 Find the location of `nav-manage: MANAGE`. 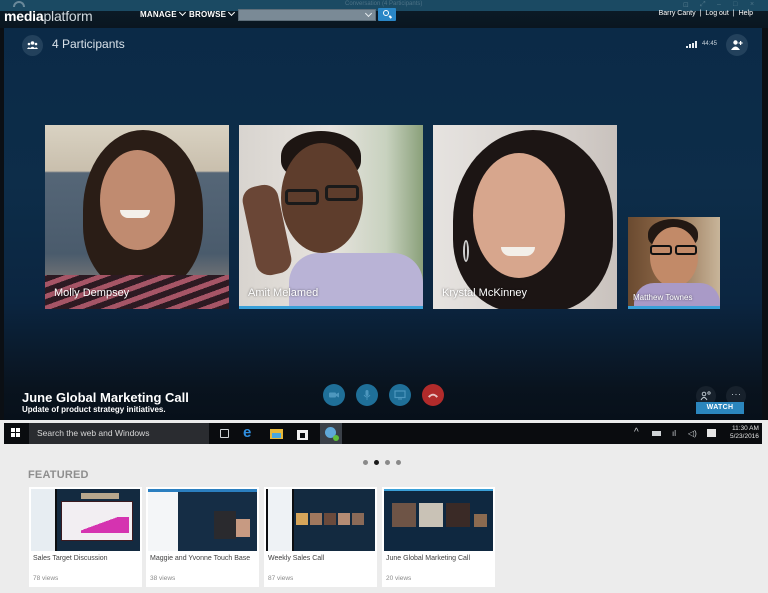

nav-manage: MANAGE is located at coordinates (163, 13).